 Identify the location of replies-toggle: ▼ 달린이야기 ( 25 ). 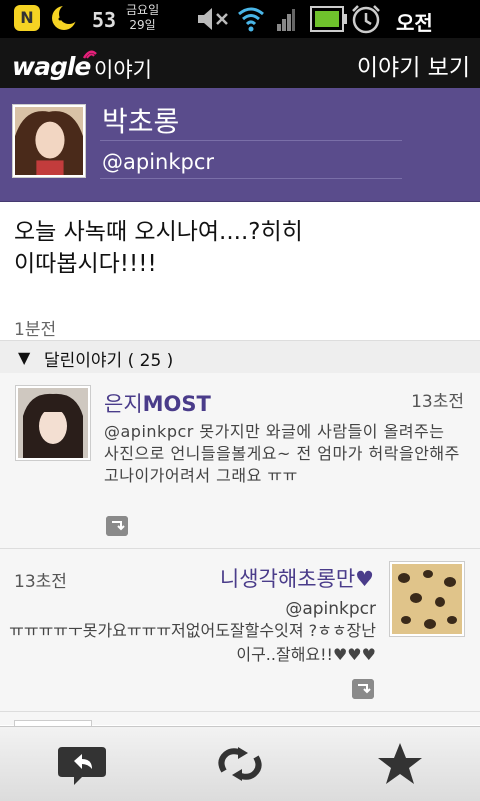
(240, 357).